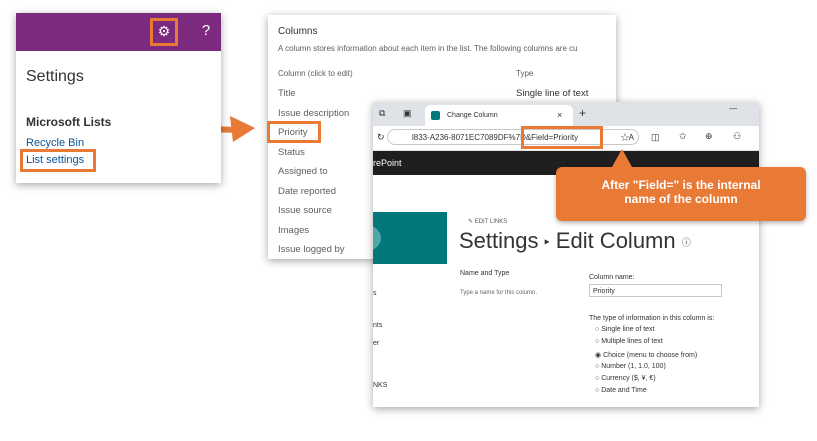  What do you see at coordinates (686, 242) in the screenshot?
I see `info-icon: ⓘ` at bounding box center [686, 242].